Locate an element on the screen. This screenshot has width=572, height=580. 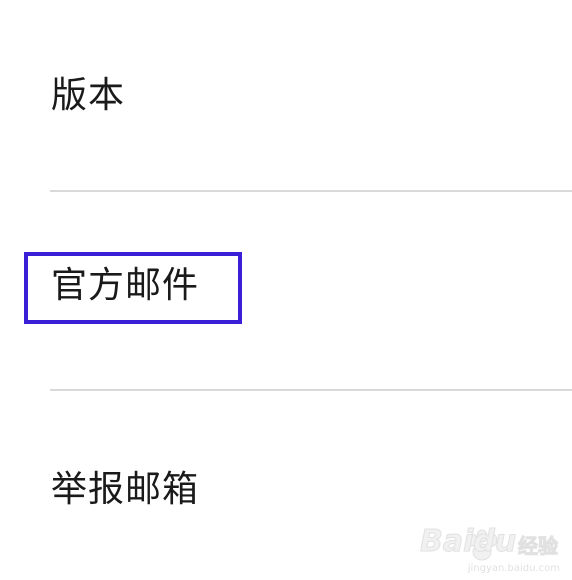
settings-item-label: 版本 is located at coordinates (88, 95).